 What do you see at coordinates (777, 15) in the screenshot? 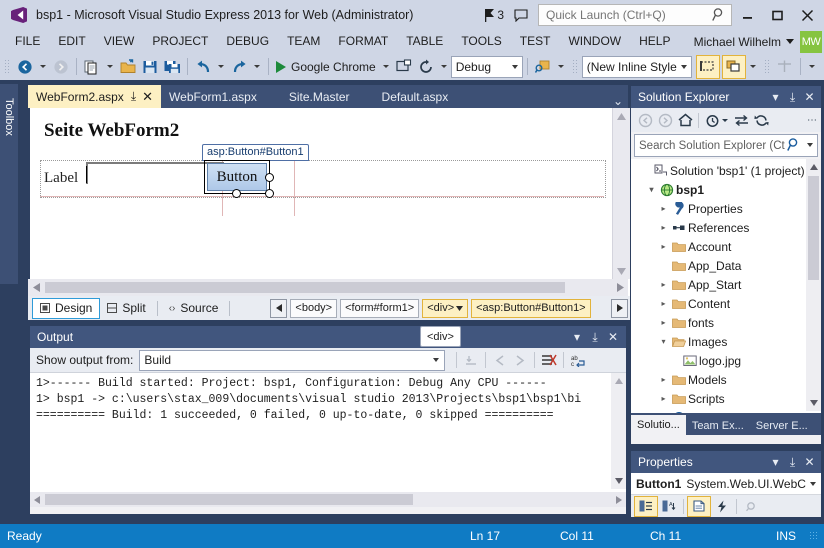
I see `maximize-button` at bounding box center [777, 15].